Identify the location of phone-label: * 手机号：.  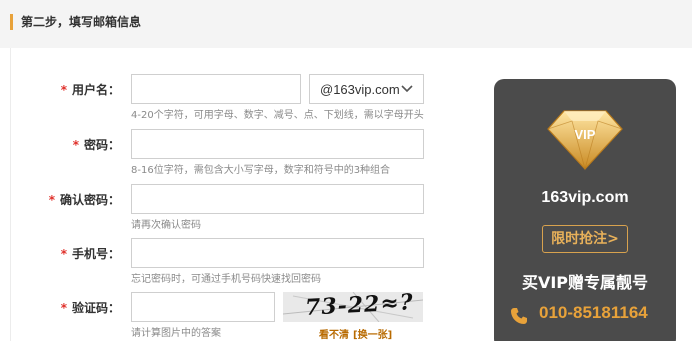
(60, 254).